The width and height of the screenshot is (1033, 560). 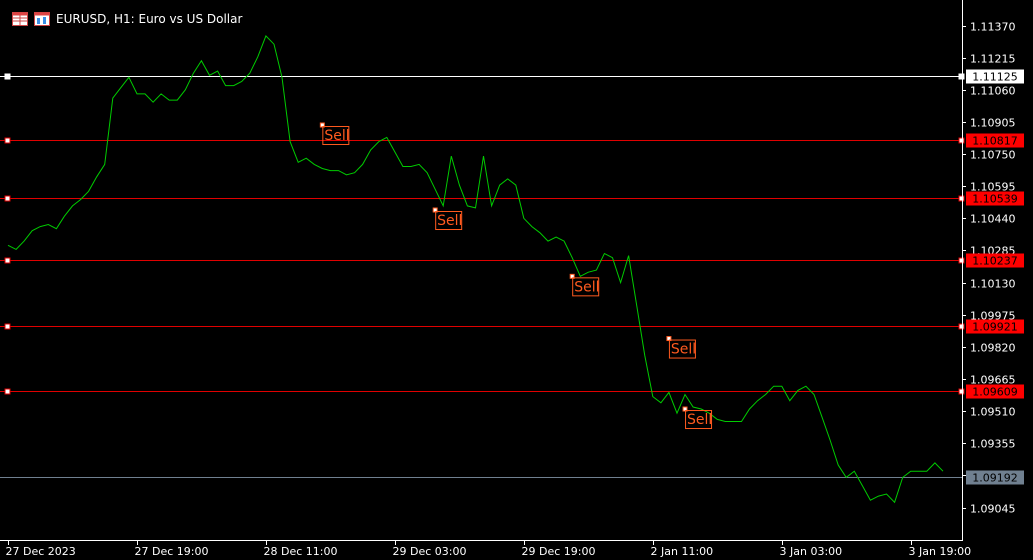 What do you see at coordinates (995, 392) in the screenshot?
I see `level-price-tag-label: 1.09609` at bounding box center [995, 392].